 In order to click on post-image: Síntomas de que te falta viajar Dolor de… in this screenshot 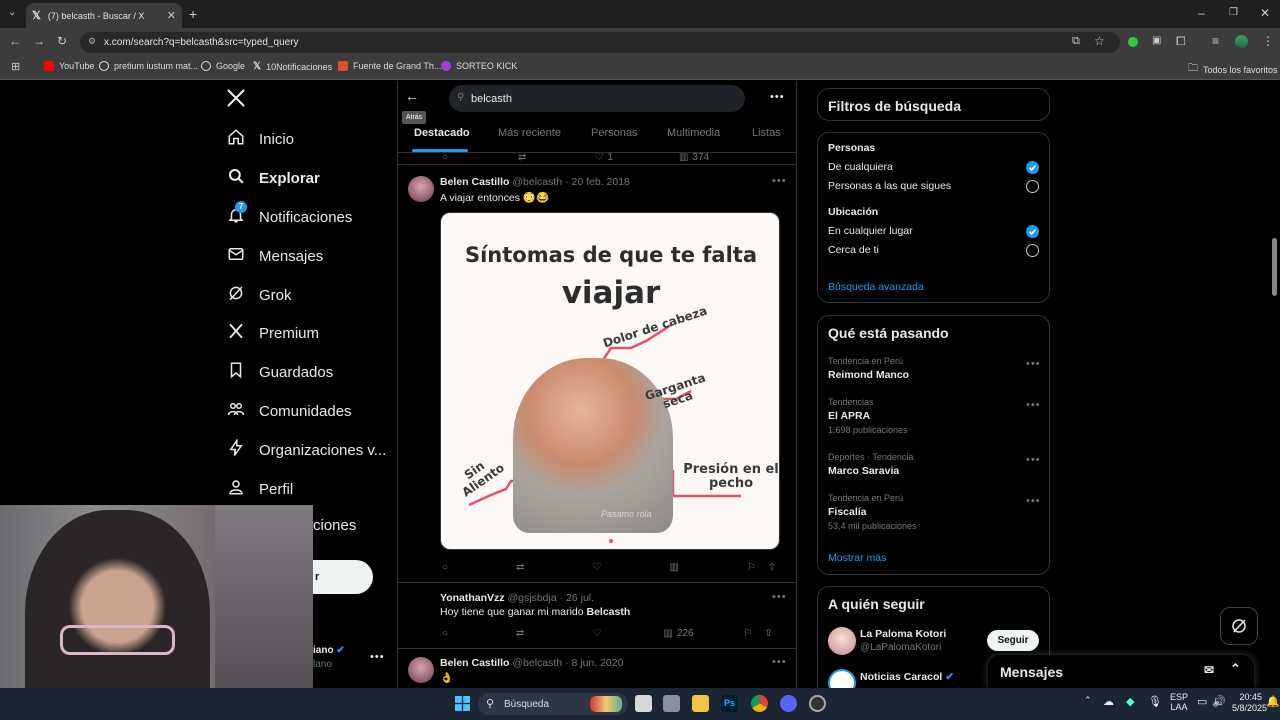, I will do `click(610, 381)`.